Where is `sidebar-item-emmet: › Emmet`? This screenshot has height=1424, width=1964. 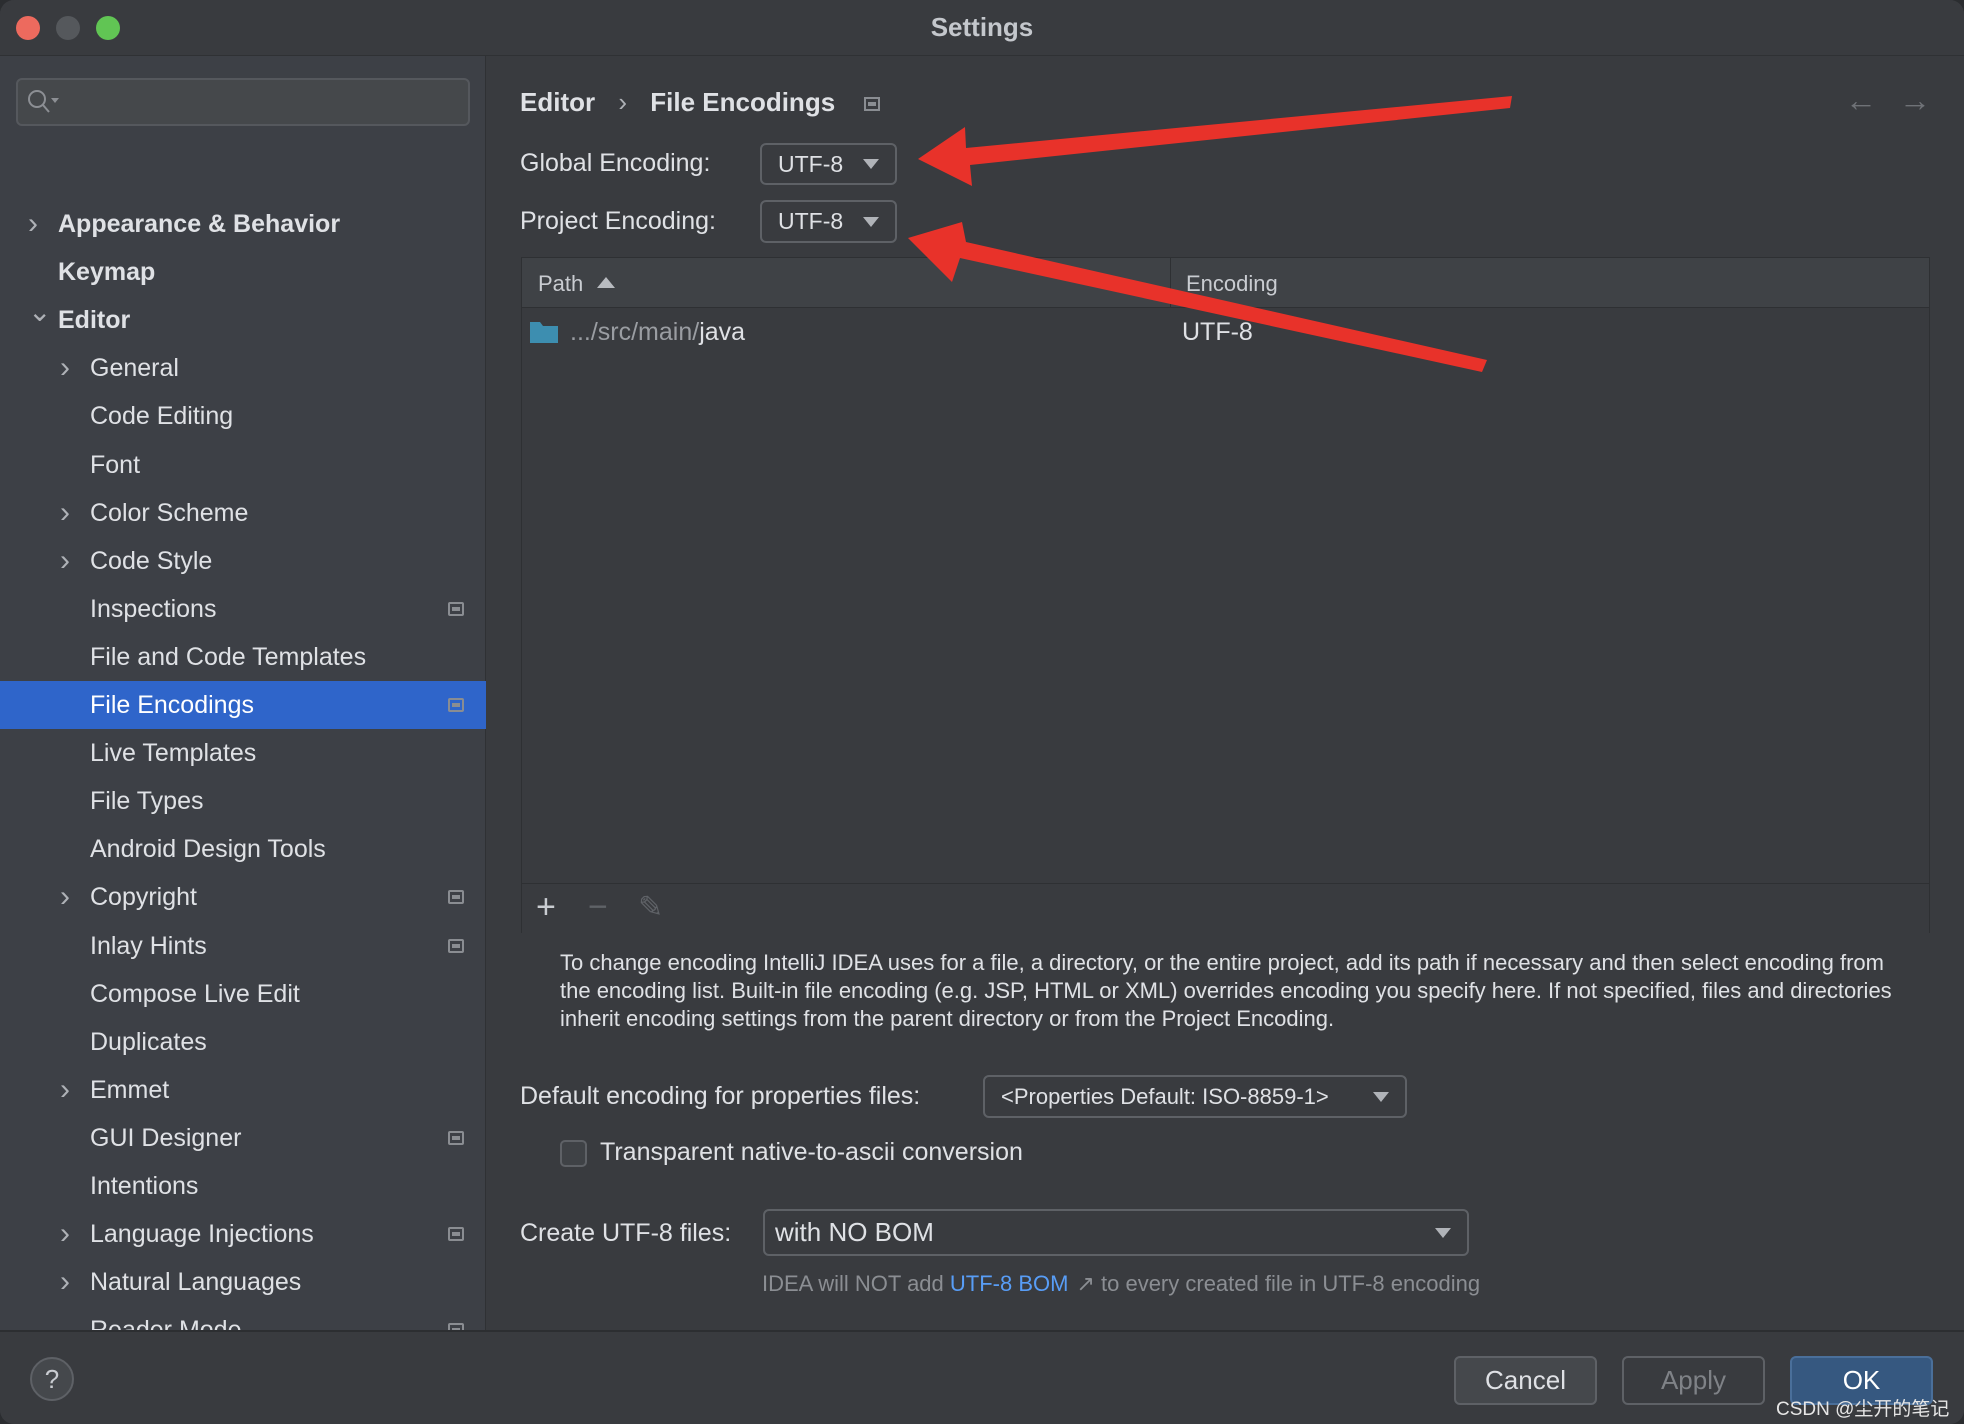 sidebar-item-emmet: › Emmet is located at coordinates (243, 1090).